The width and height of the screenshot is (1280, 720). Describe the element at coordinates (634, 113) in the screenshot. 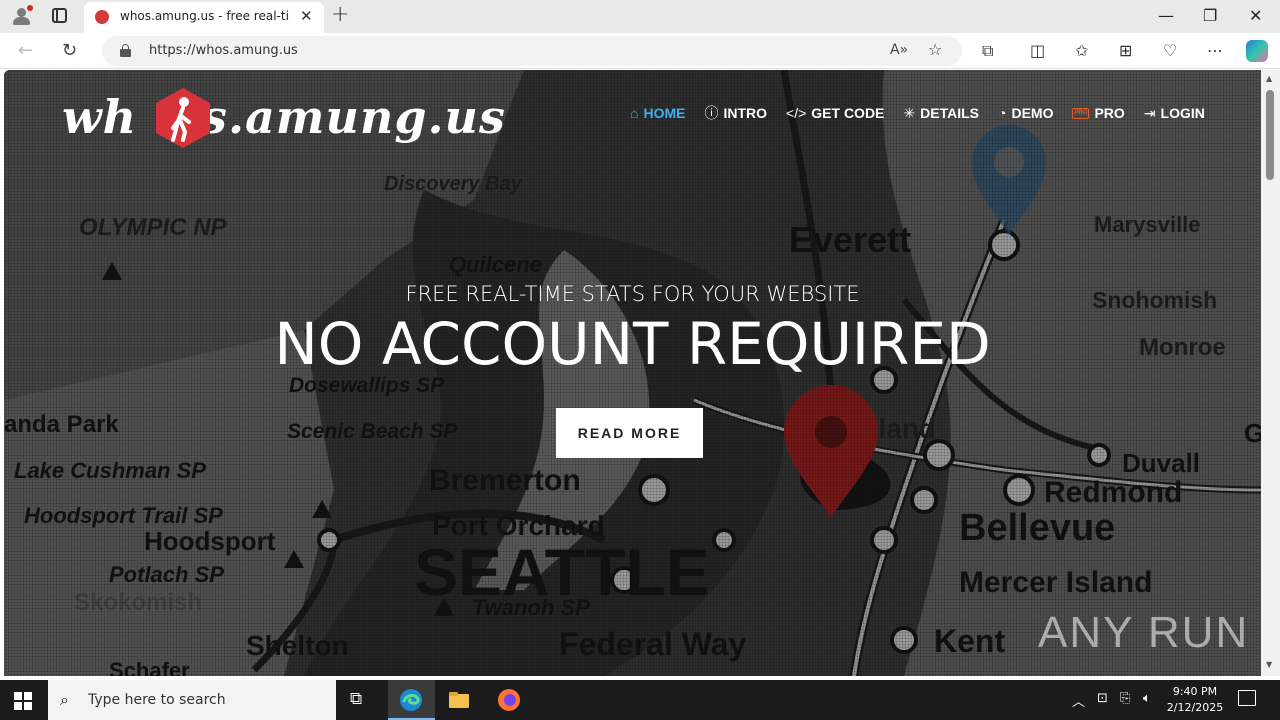

I see `home-icon: ⌂` at that location.